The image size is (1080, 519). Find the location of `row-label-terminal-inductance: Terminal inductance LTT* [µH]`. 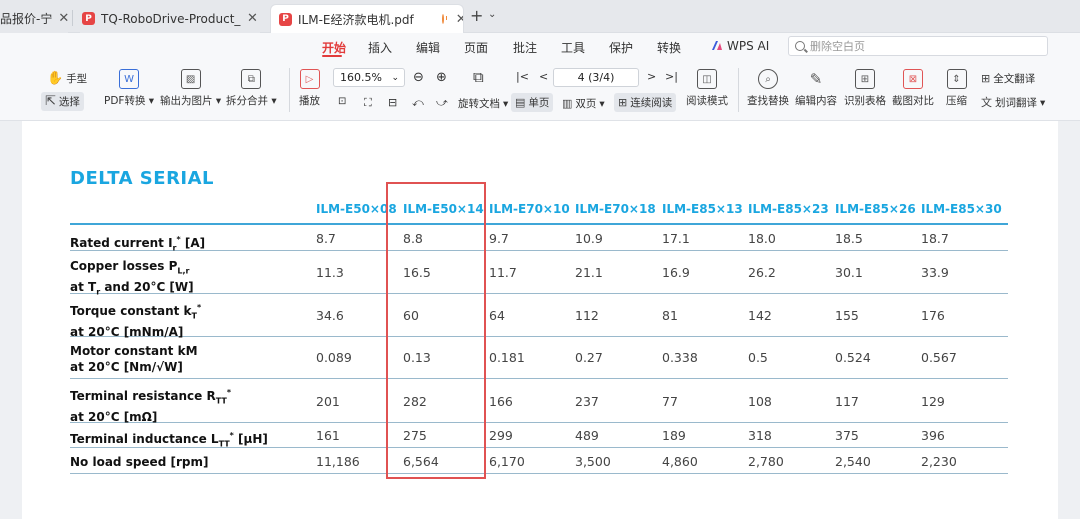

row-label-terminal-inductance: Terminal inductance LTT* [µH] is located at coordinates (169, 440).